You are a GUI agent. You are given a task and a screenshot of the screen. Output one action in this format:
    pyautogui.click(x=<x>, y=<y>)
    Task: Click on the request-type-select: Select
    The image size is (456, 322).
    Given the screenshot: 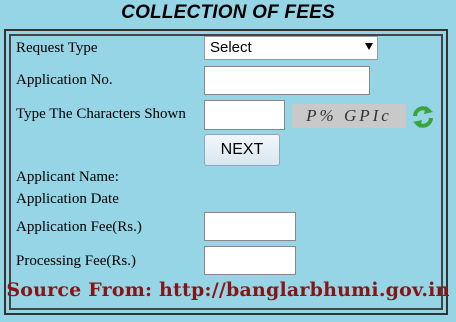 What is the action you would take?
    pyautogui.click(x=291, y=48)
    